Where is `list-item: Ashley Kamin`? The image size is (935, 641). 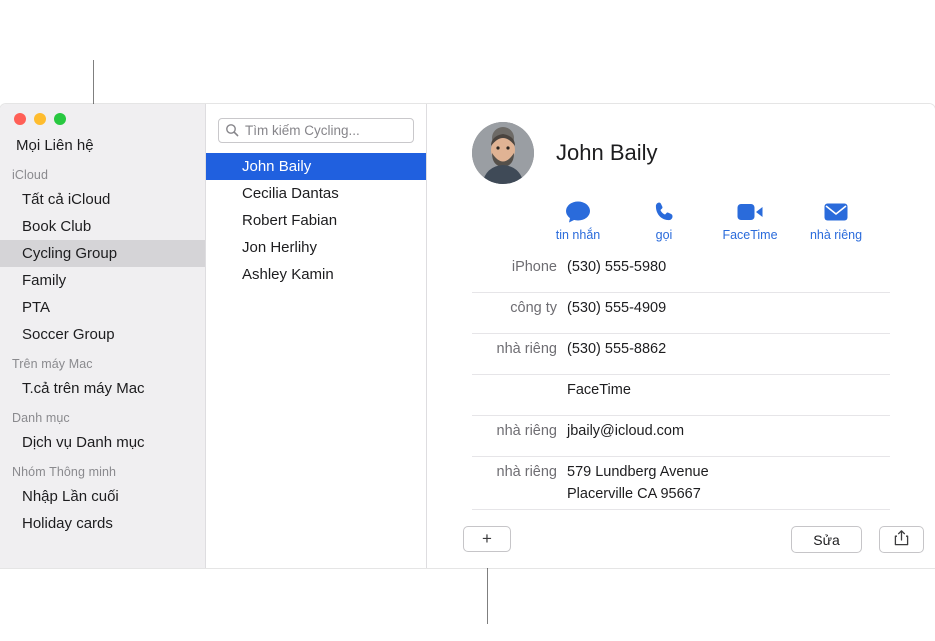 list-item: Ashley Kamin is located at coordinates (316, 274).